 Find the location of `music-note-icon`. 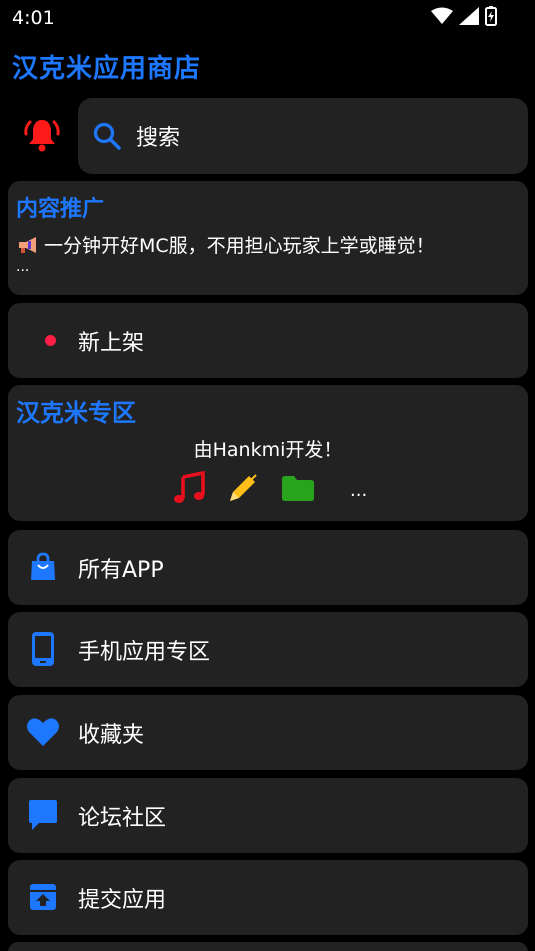

music-note-icon is located at coordinates (189, 488).